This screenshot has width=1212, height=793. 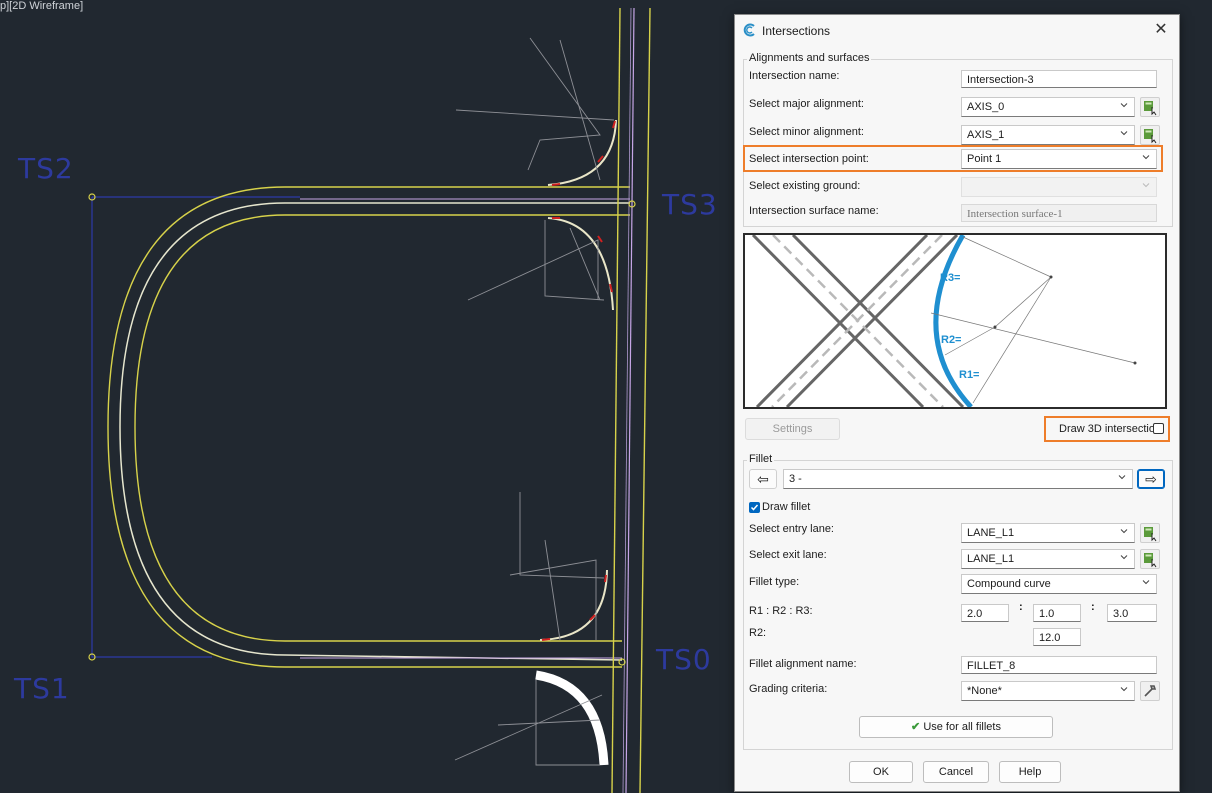 What do you see at coordinates (788, 689) in the screenshot?
I see `grading-criteria-label: Grading criteria:` at bounding box center [788, 689].